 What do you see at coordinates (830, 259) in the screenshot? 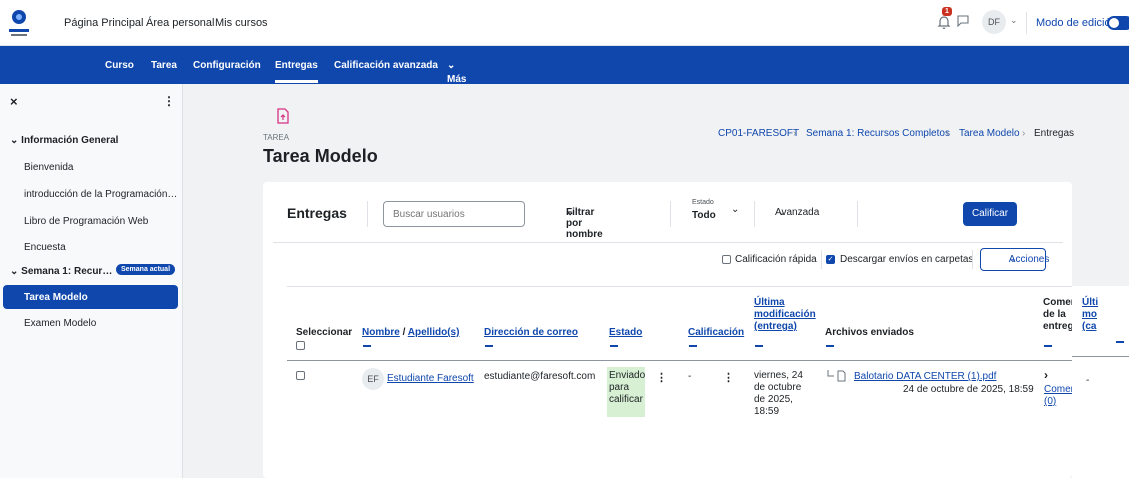
I see `download-folders-checkbox: ✓` at bounding box center [830, 259].